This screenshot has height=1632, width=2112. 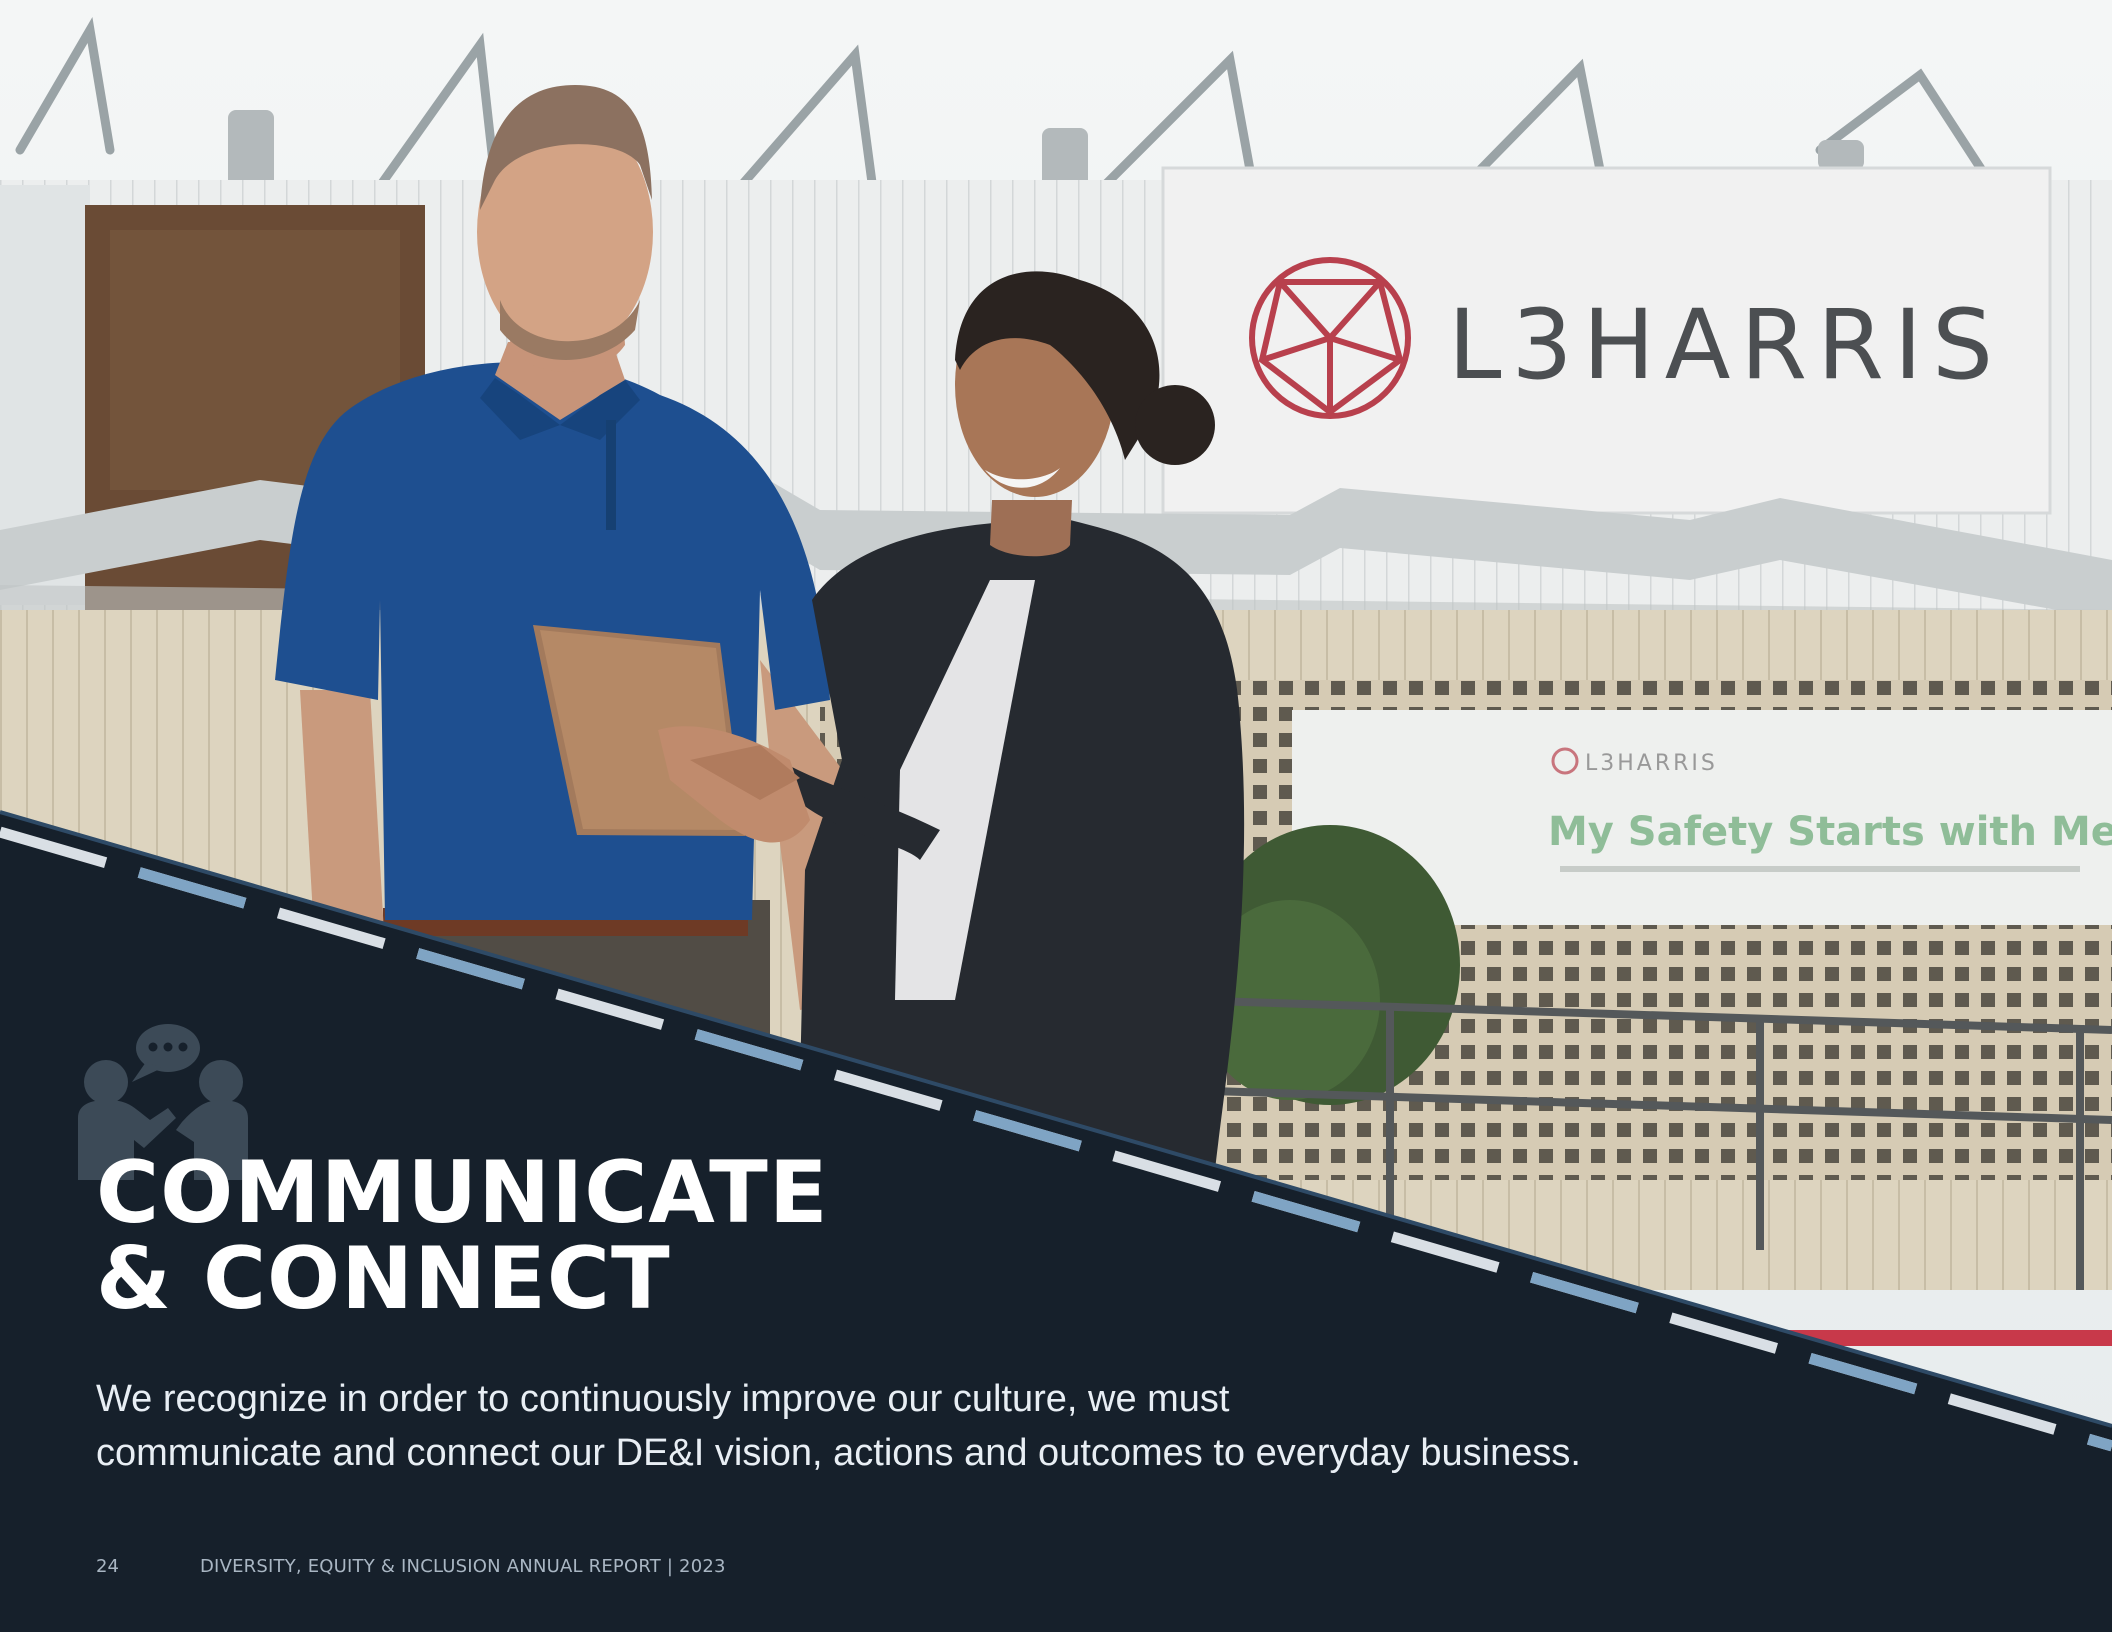 I want to click on page-title-line-2: & CONNECT, so click(x=383, y=1279).